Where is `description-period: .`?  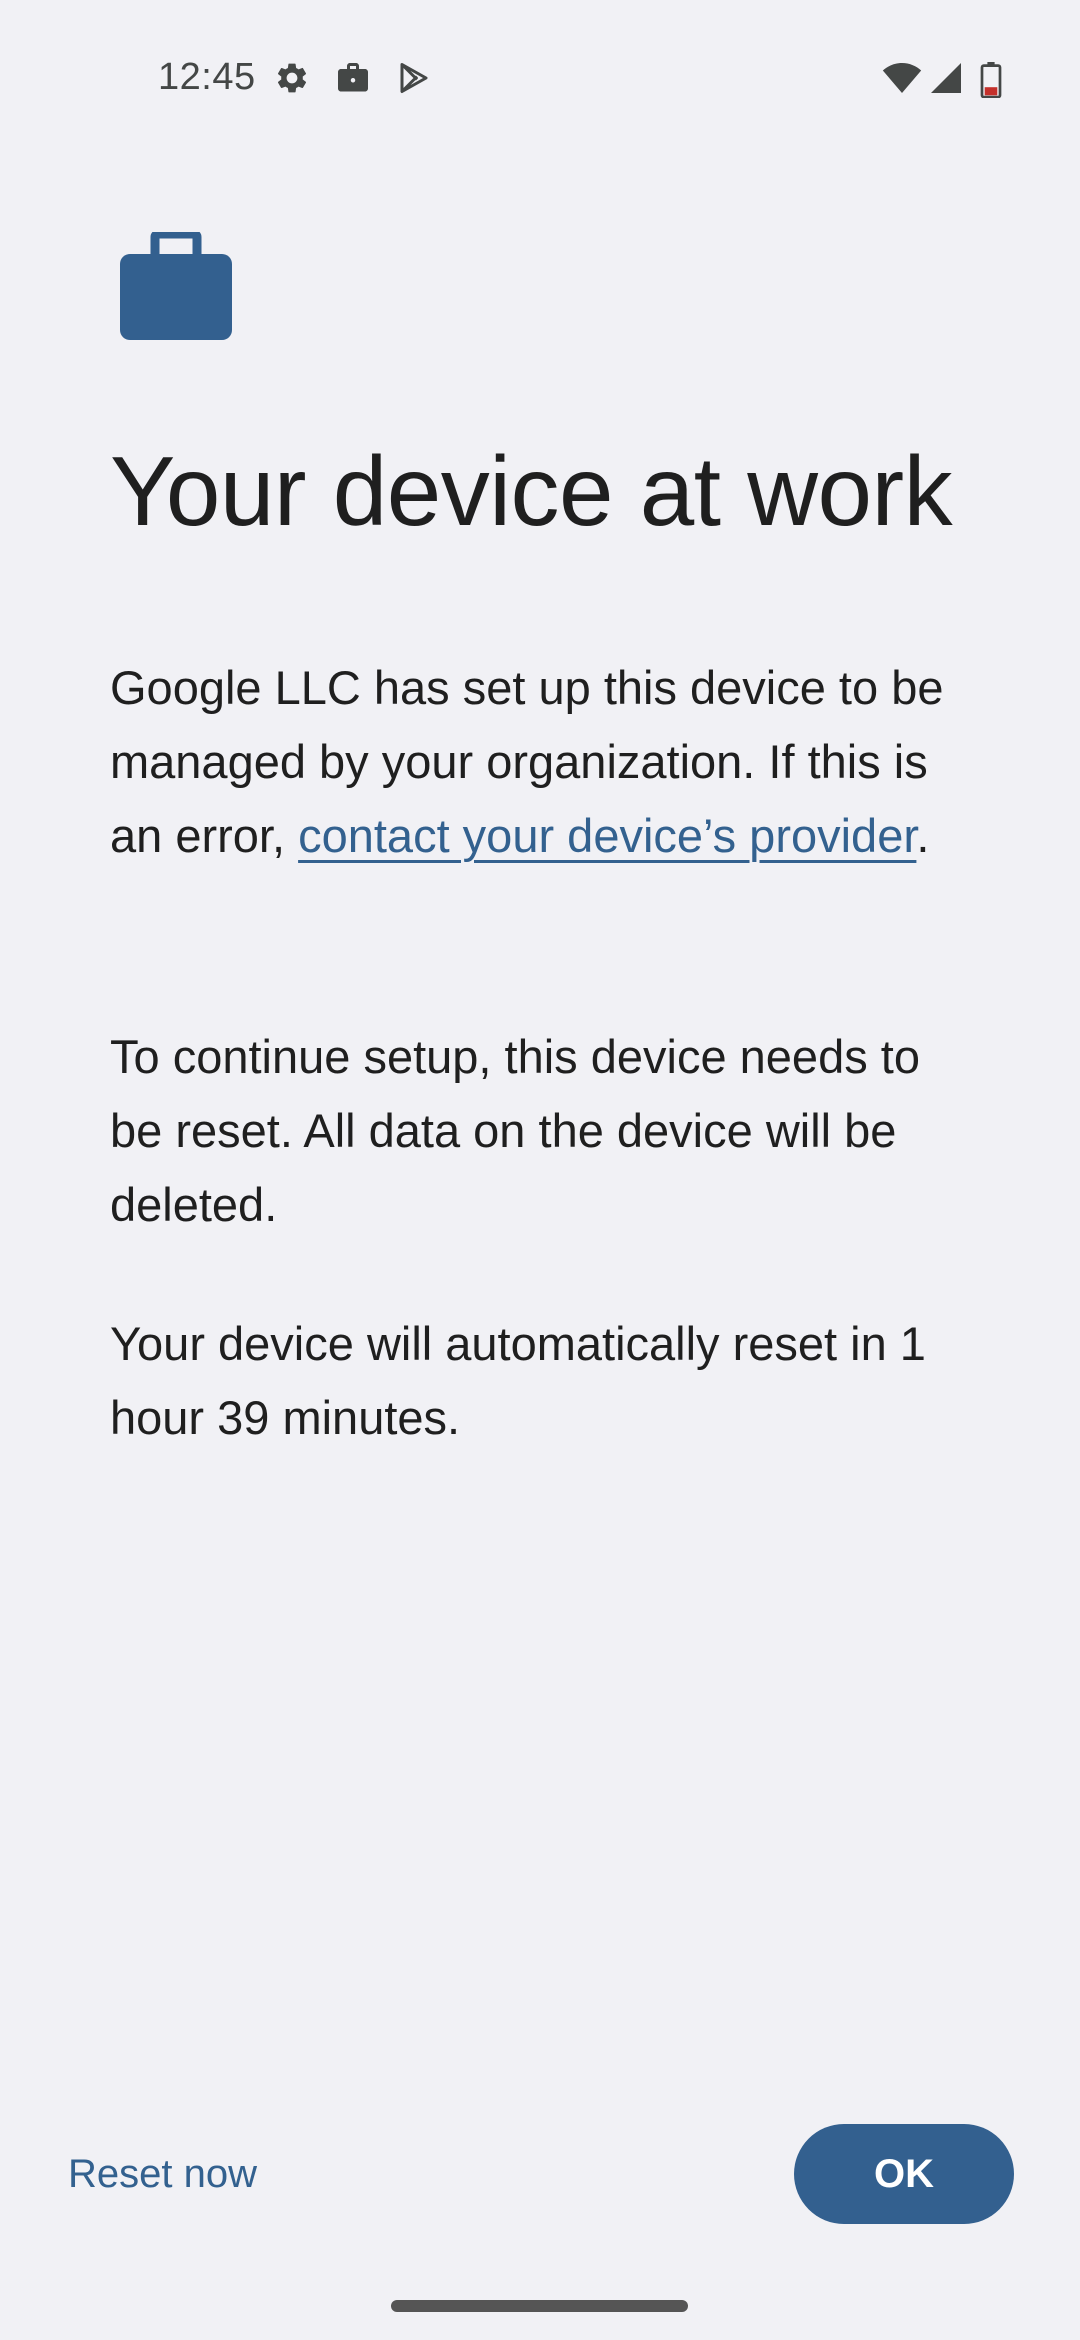 description-period: . is located at coordinates (923, 835).